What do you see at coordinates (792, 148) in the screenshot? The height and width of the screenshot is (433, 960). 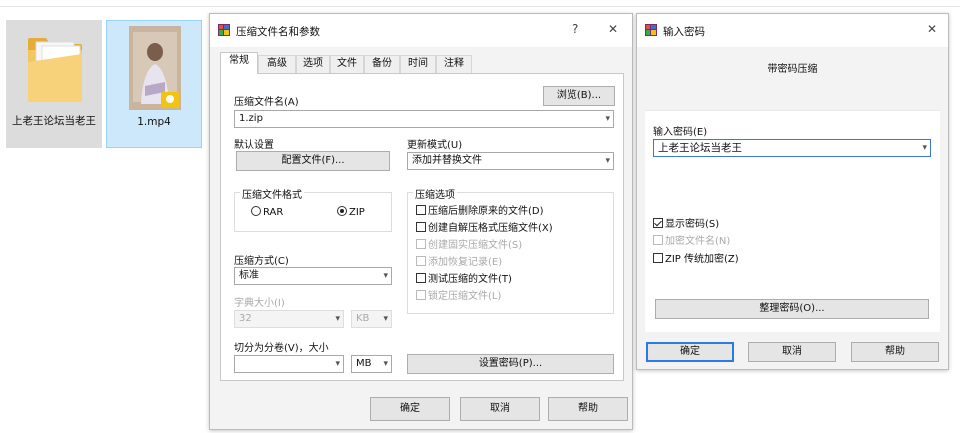 I see `password-input: 上老王论坛当老王 ▾` at bounding box center [792, 148].